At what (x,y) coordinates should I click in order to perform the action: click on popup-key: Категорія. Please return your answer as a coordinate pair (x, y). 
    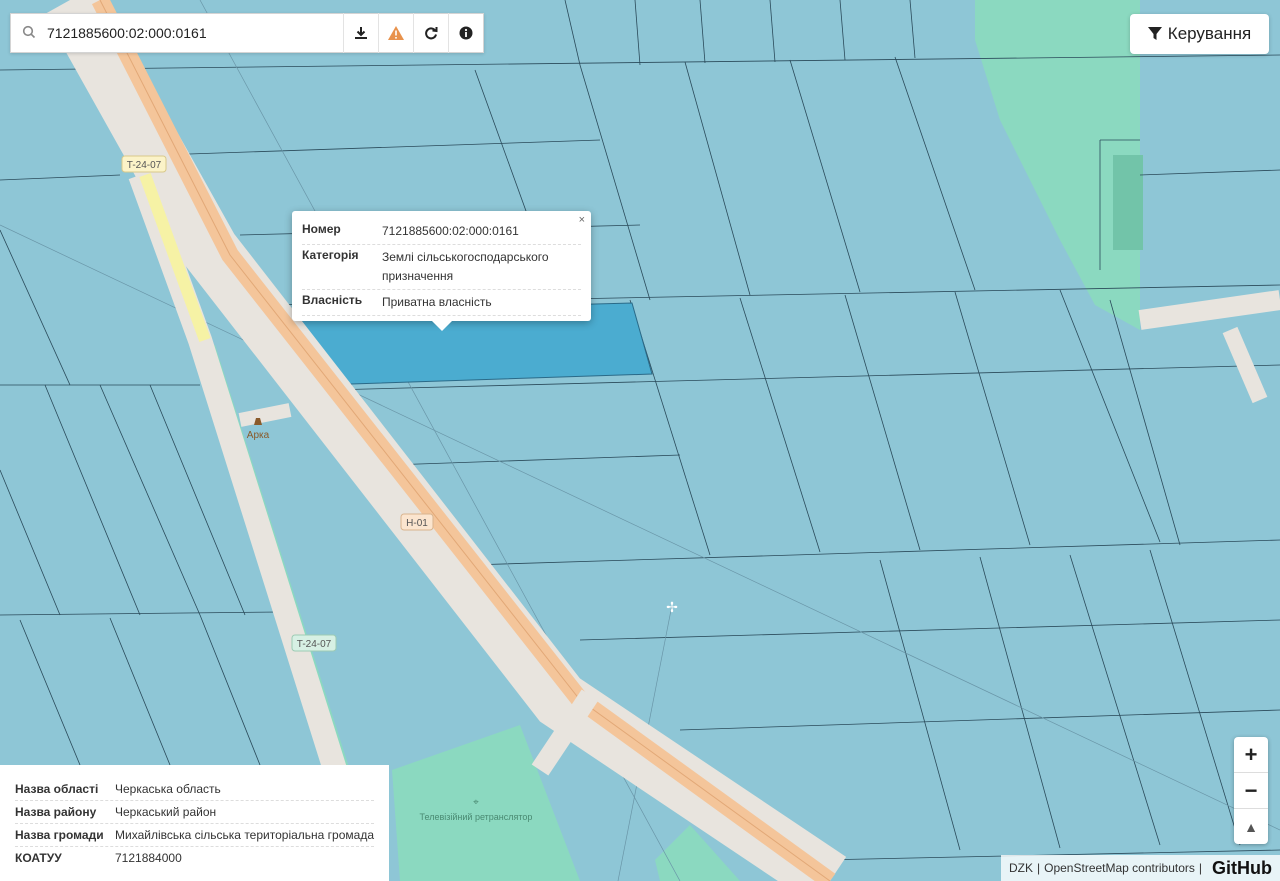
    Looking at the image, I should click on (330, 255).